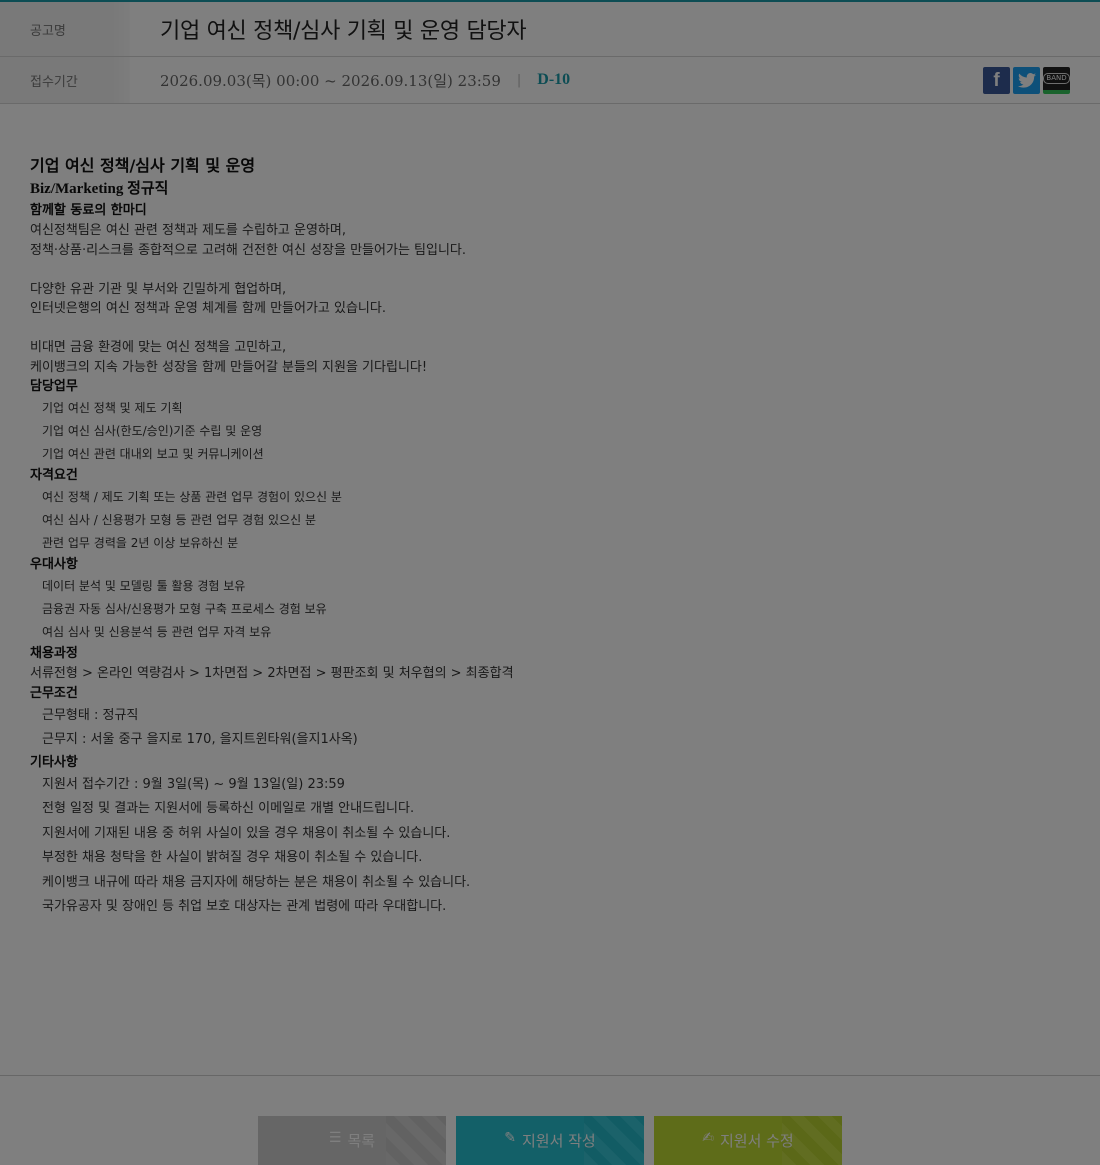 The height and width of the screenshot is (1165, 1100). What do you see at coordinates (158, 289) in the screenshot?
I see `intro-line: 다양한 유관 기관 및 부서와 긴밀하게 협업하며,` at bounding box center [158, 289].